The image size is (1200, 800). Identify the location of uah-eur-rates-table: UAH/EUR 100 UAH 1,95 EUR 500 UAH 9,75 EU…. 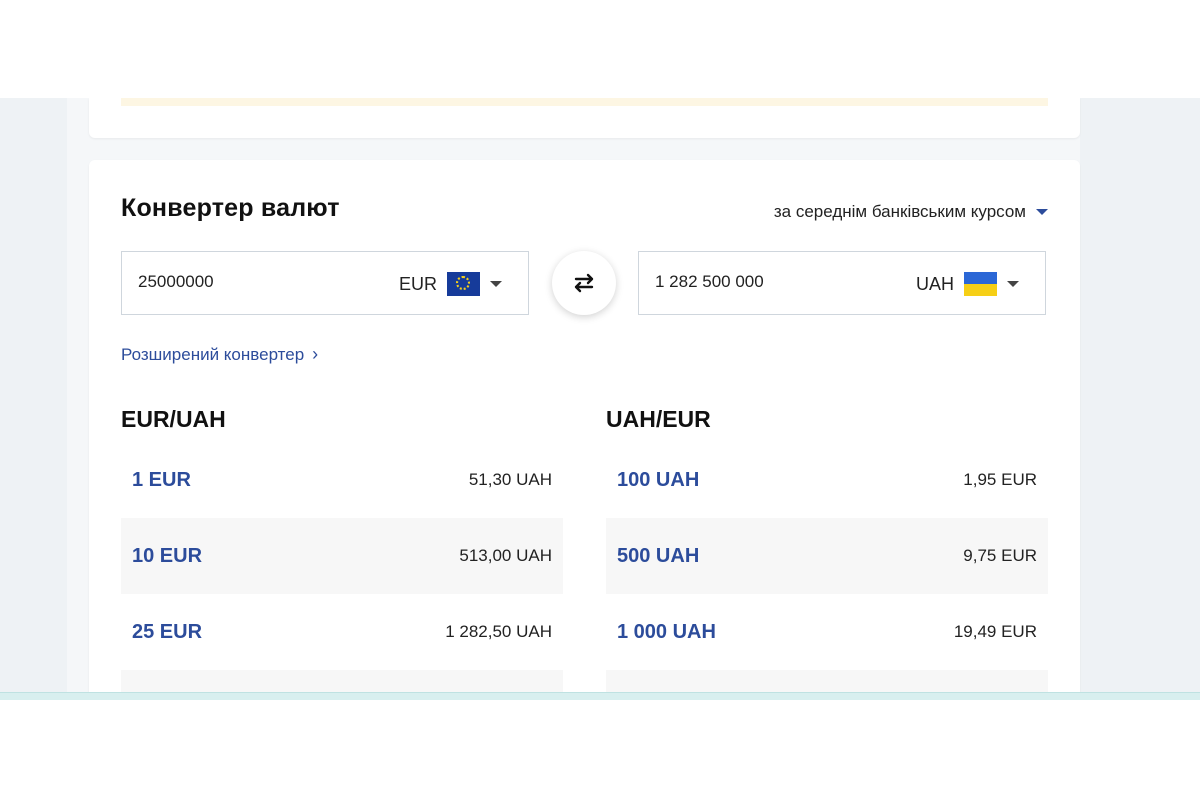
(827, 552).